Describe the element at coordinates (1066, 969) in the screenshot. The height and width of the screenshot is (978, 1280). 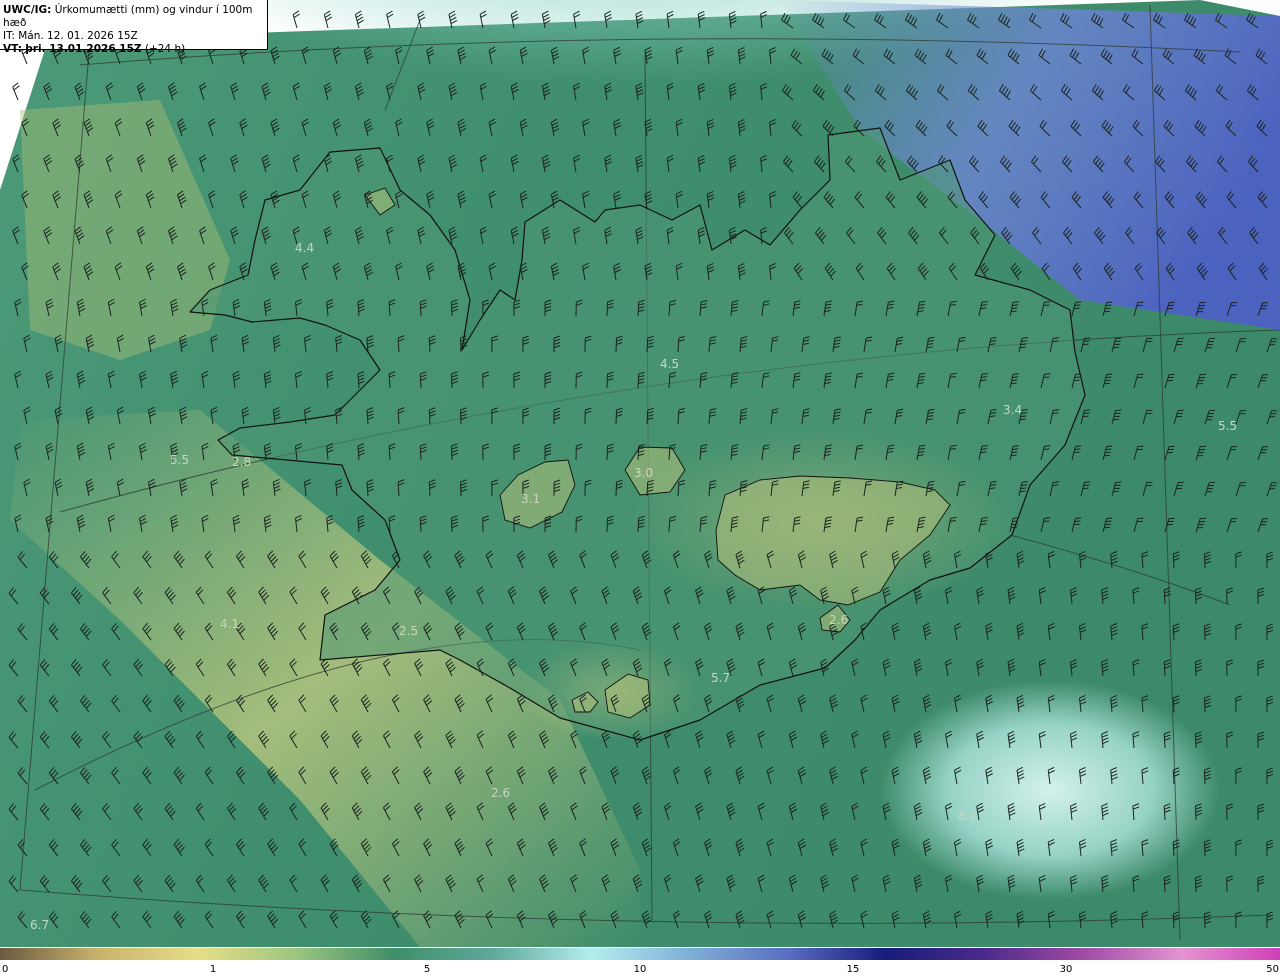
I see `colorbar-tick: 30` at that location.